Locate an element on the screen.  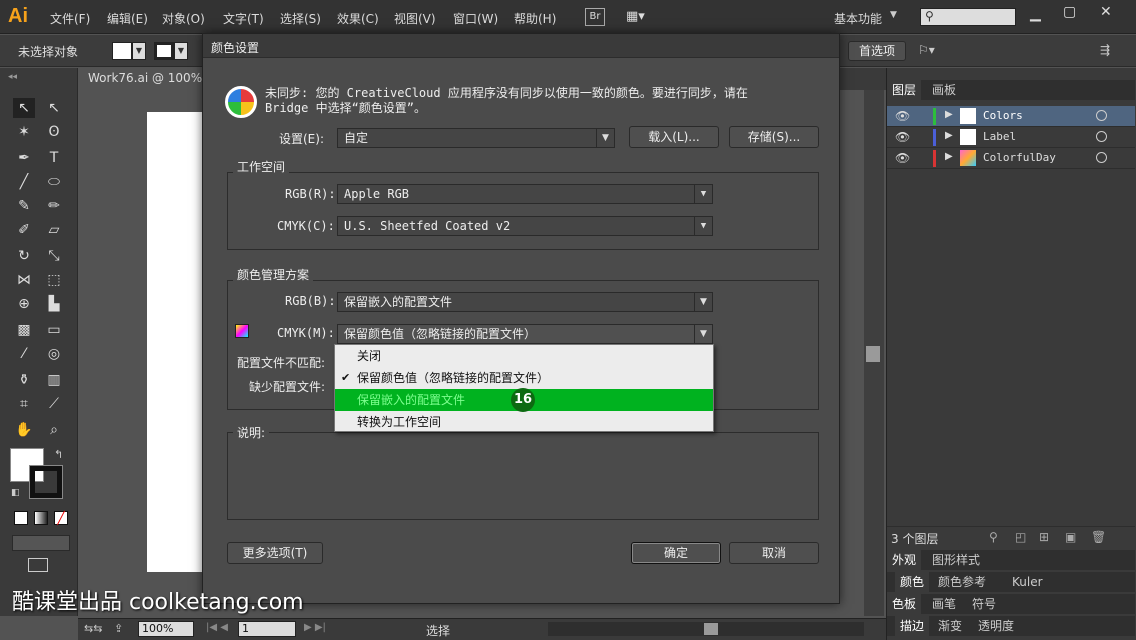
next-page-icon: ▶ ▶| is located at coordinates (315, 627).